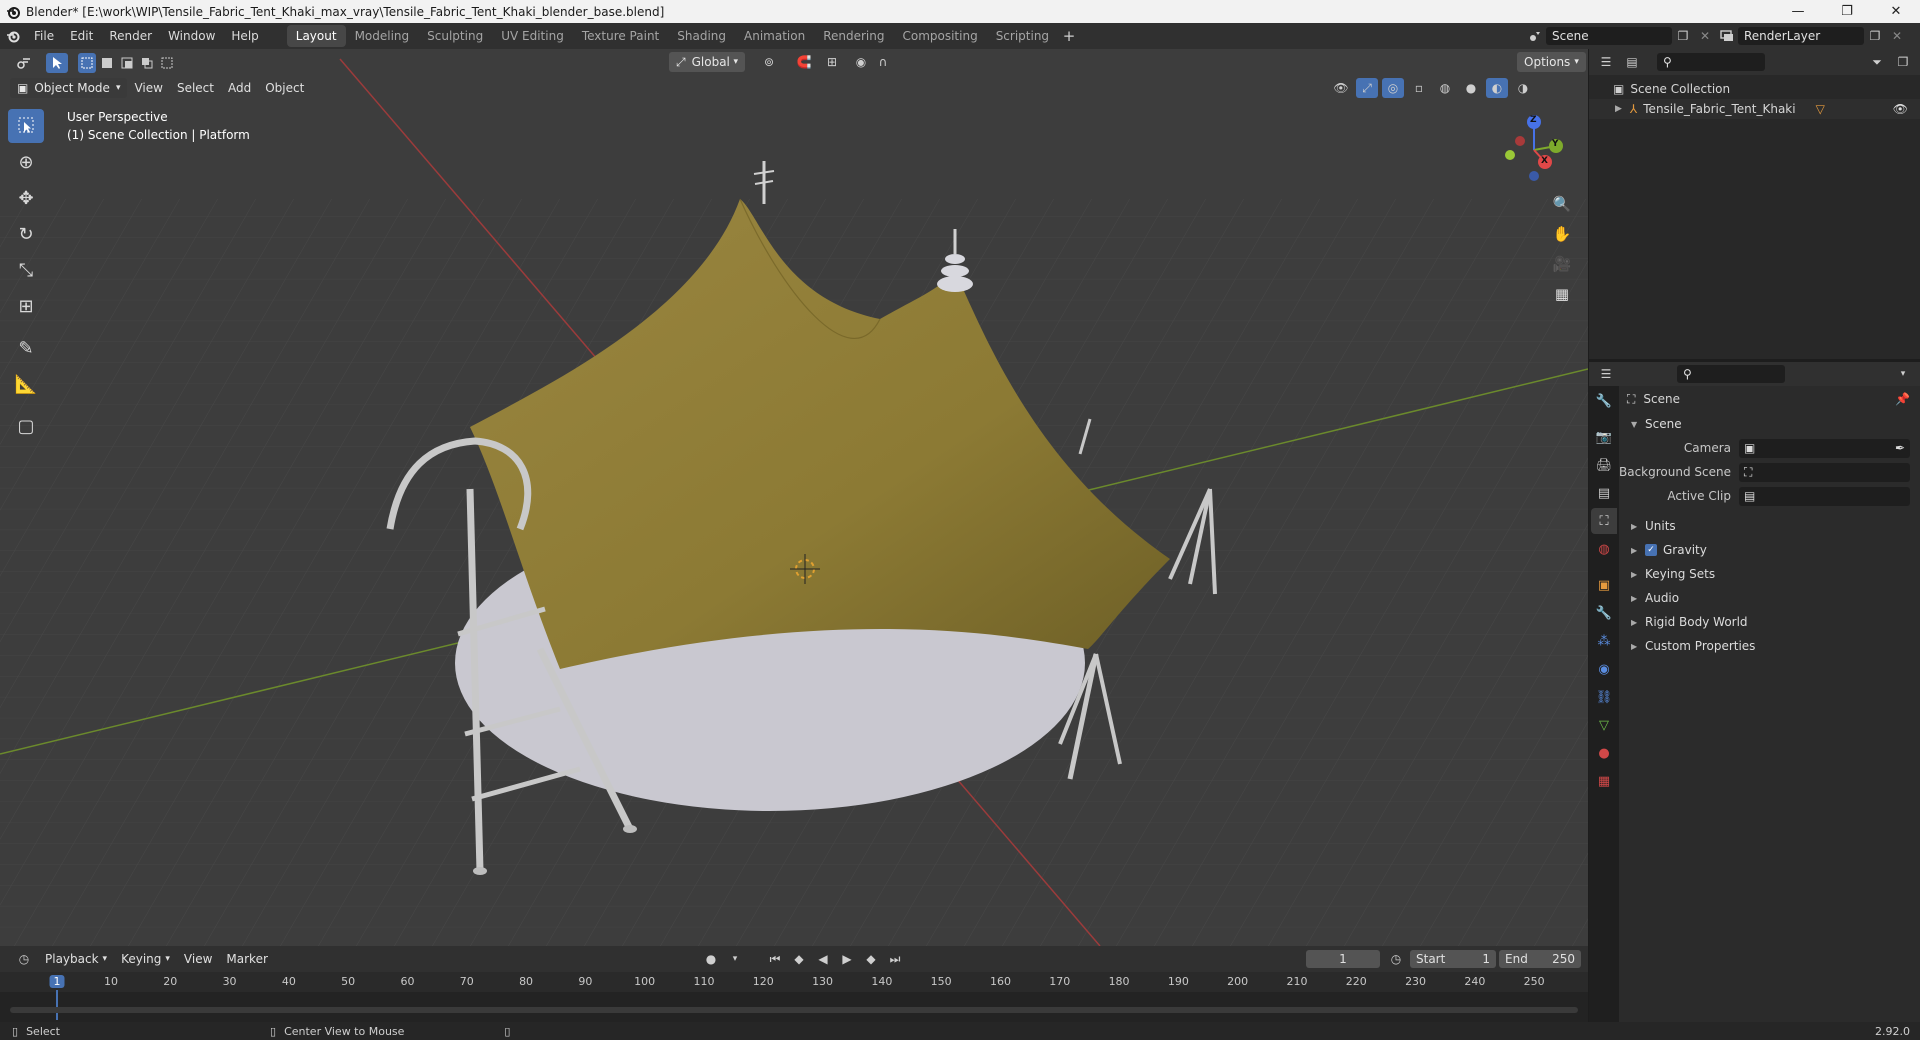 The width and height of the screenshot is (1920, 1040). Describe the element at coordinates (1535, 36) in the screenshot. I see `scene-browse-icon` at that location.